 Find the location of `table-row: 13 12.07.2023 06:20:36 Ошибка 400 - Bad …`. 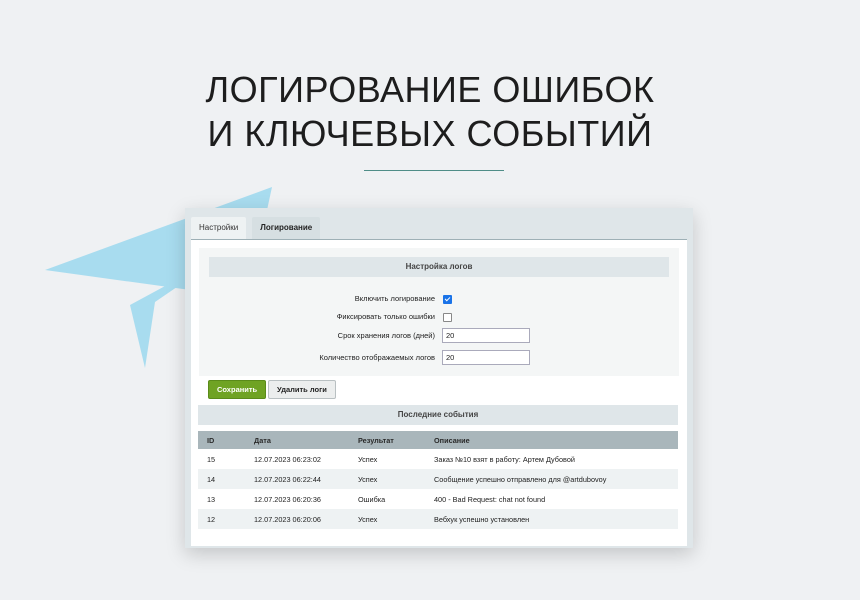

table-row: 13 12.07.2023 06:20:36 Ошибка 400 - Bad … is located at coordinates (438, 499).